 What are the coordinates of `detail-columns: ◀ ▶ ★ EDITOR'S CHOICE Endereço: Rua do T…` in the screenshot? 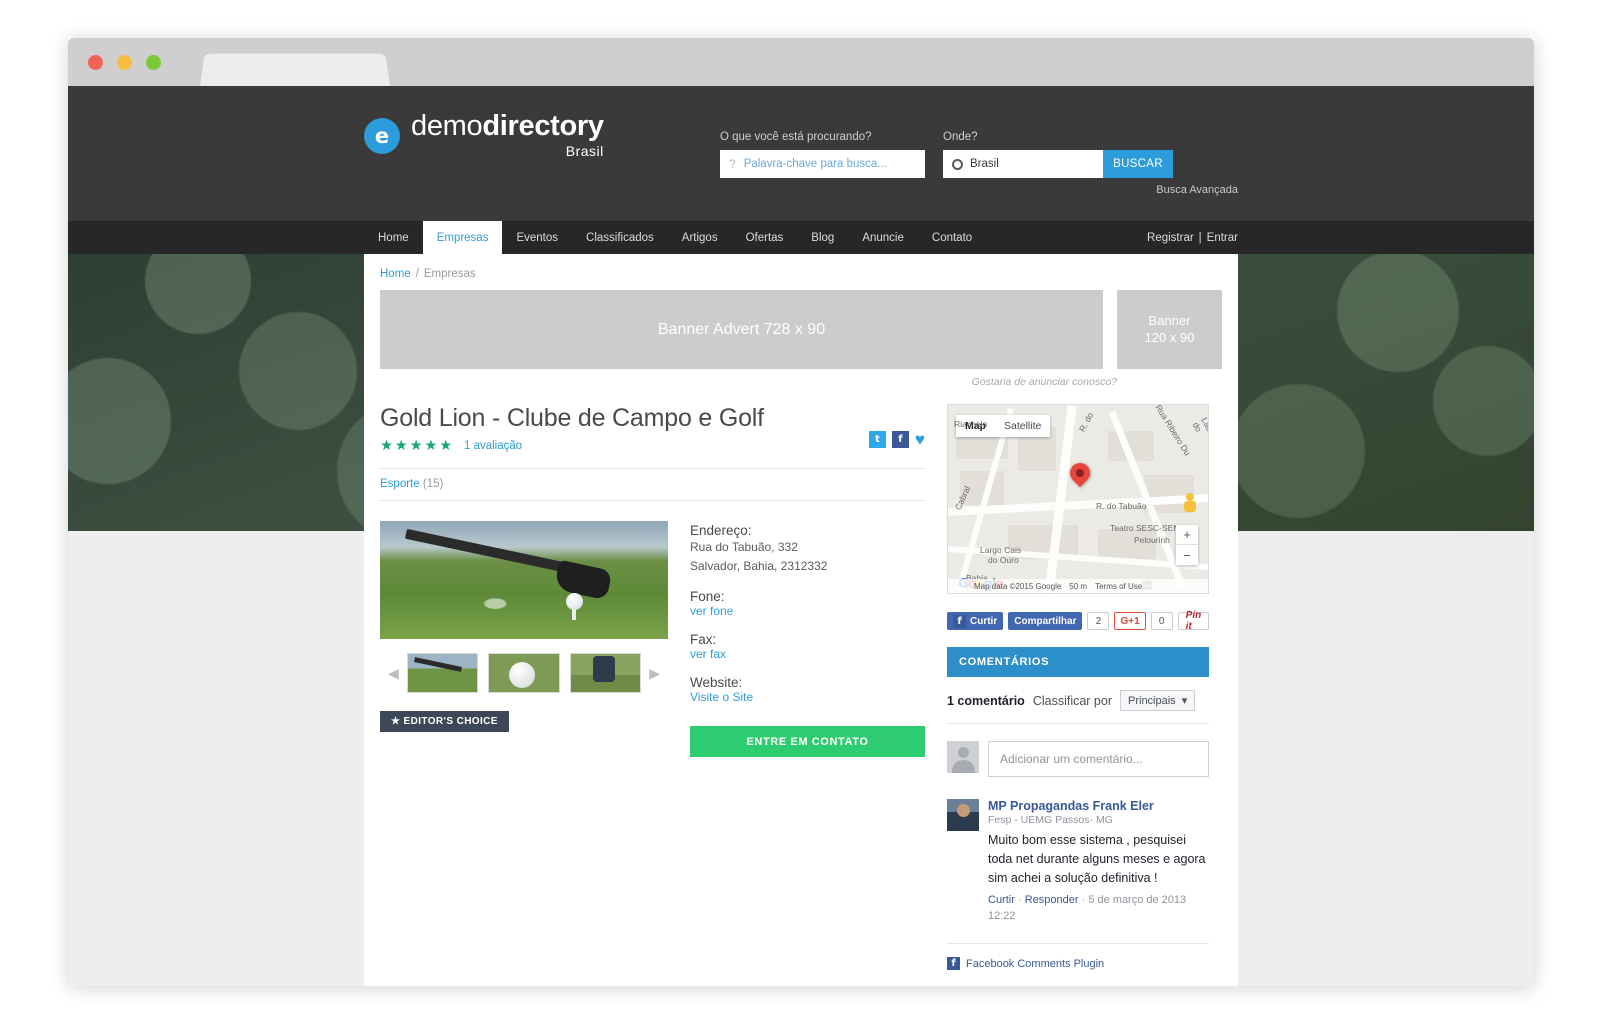 It's located at (652, 639).